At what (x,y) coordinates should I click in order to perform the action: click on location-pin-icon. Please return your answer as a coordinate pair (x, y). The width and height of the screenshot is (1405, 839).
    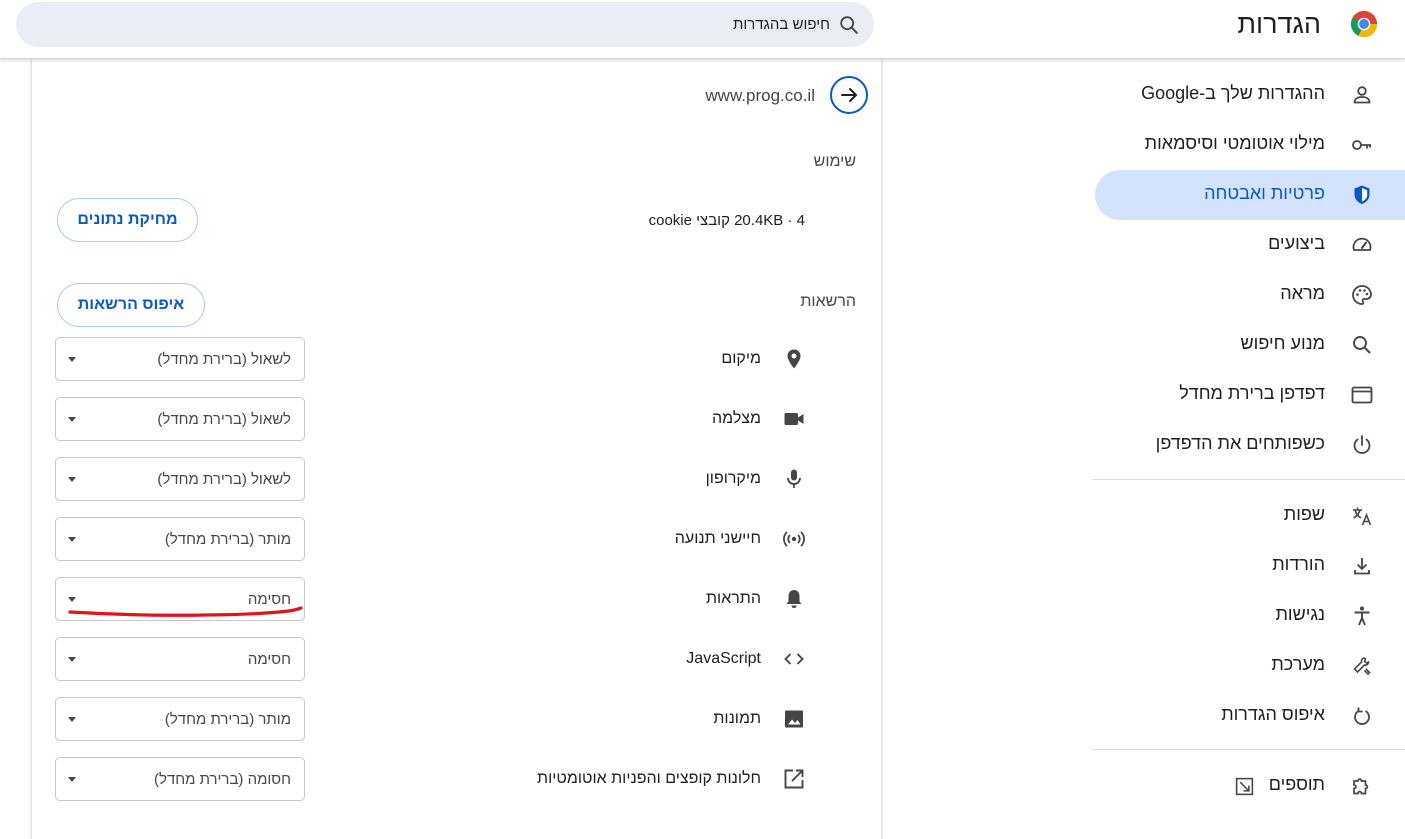
    Looking at the image, I should click on (794, 359).